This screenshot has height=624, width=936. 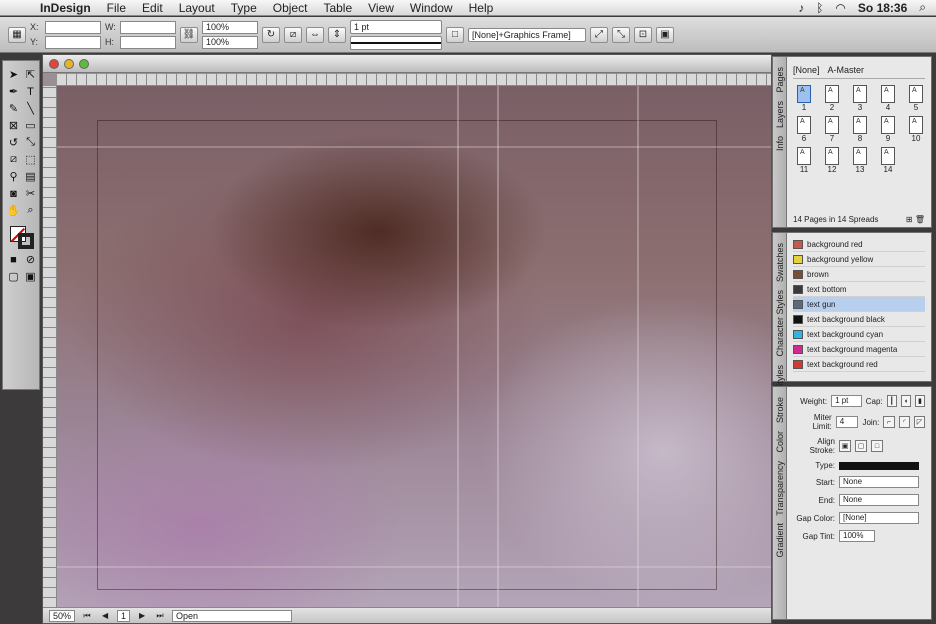 What do you see at coordinates (73, 27) in the screenshot?
I see `x-field` at bounding box center [73, 27].